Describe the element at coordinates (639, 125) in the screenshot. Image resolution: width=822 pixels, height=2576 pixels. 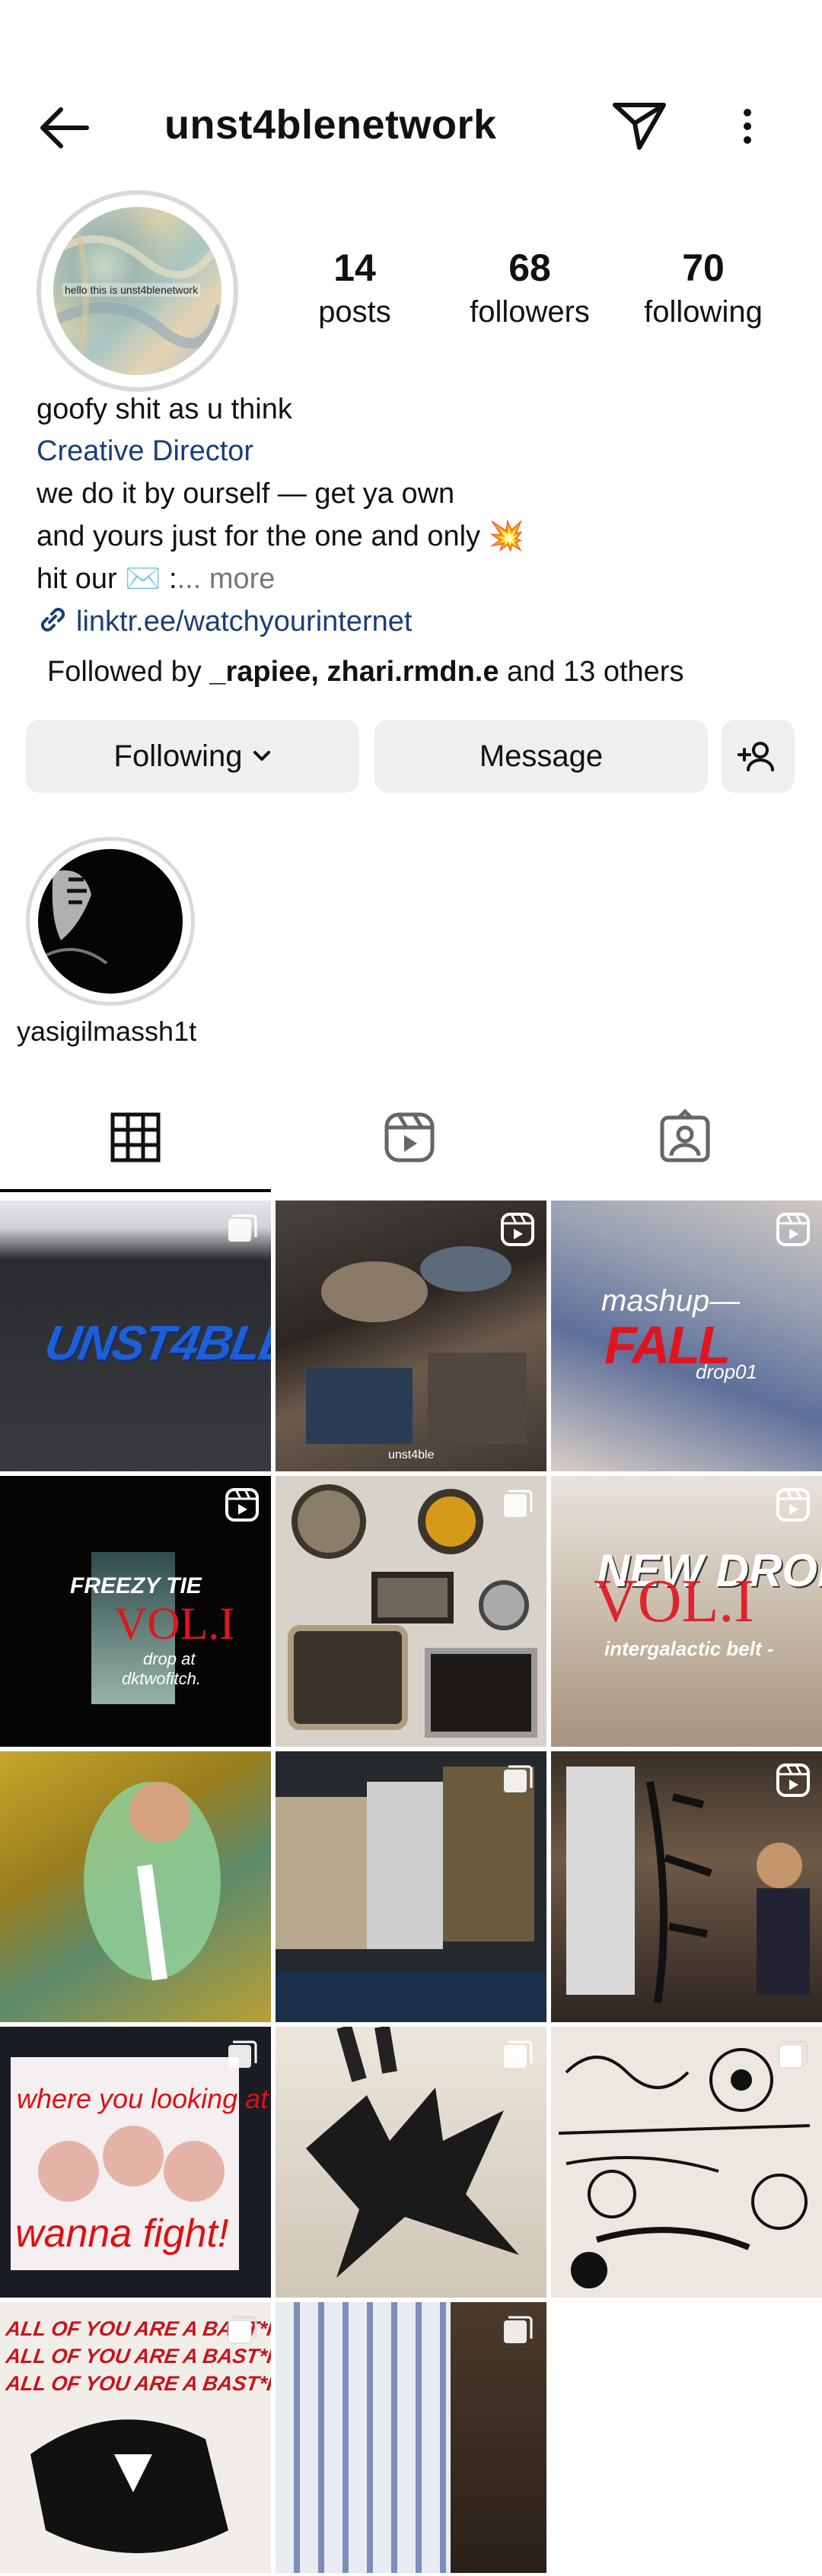
I see `send-icon` at that location.